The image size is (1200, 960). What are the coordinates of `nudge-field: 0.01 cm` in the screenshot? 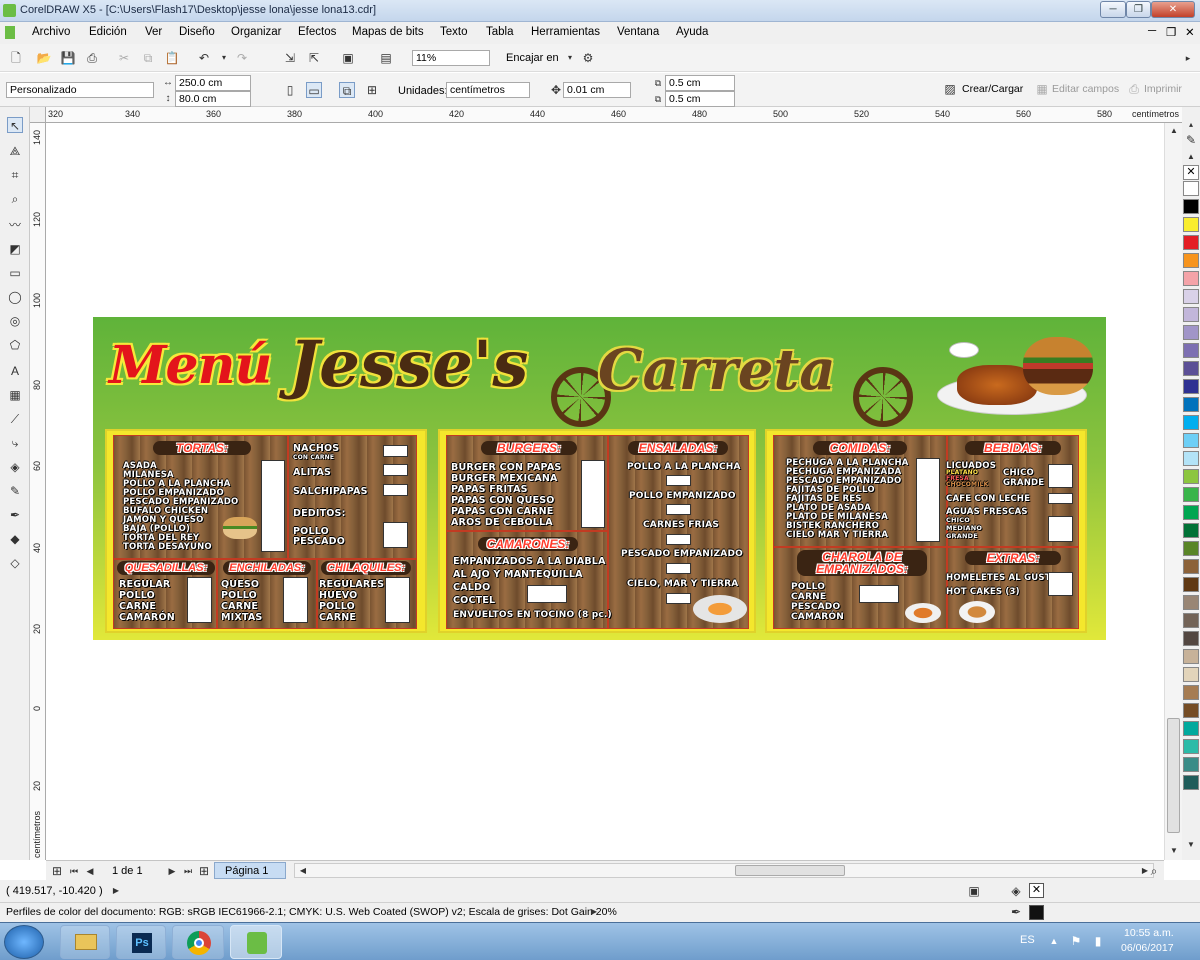 It's located at (597, 90).